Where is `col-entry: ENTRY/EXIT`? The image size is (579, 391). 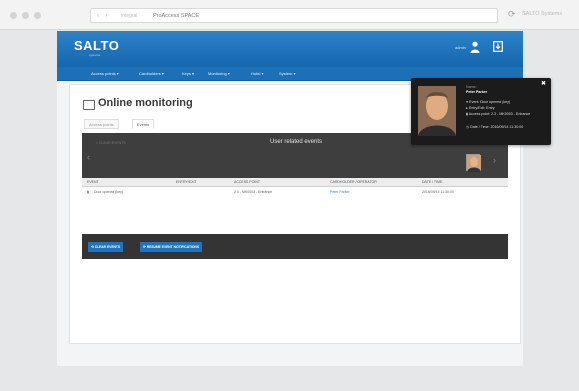
col-entry: ENTRY/EXIT is located at coordinates (186, 182).